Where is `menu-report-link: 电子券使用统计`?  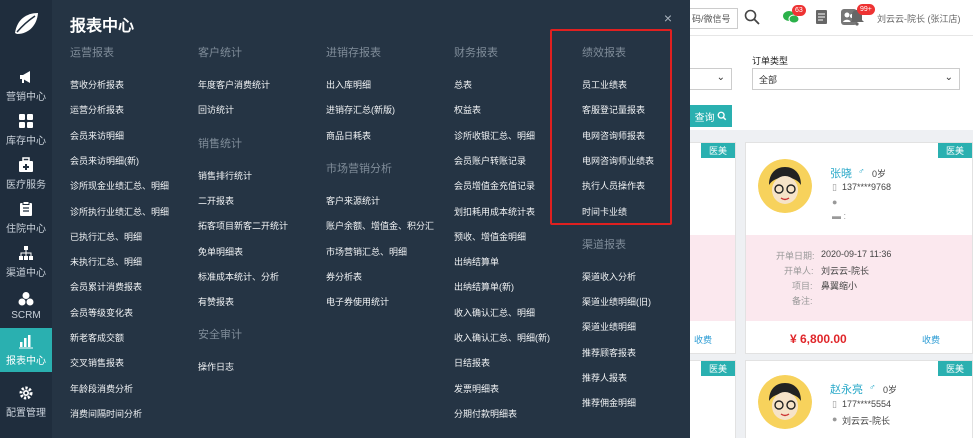
menu-report-link: 电子券使用统计 is located at coordinates (357, 301).